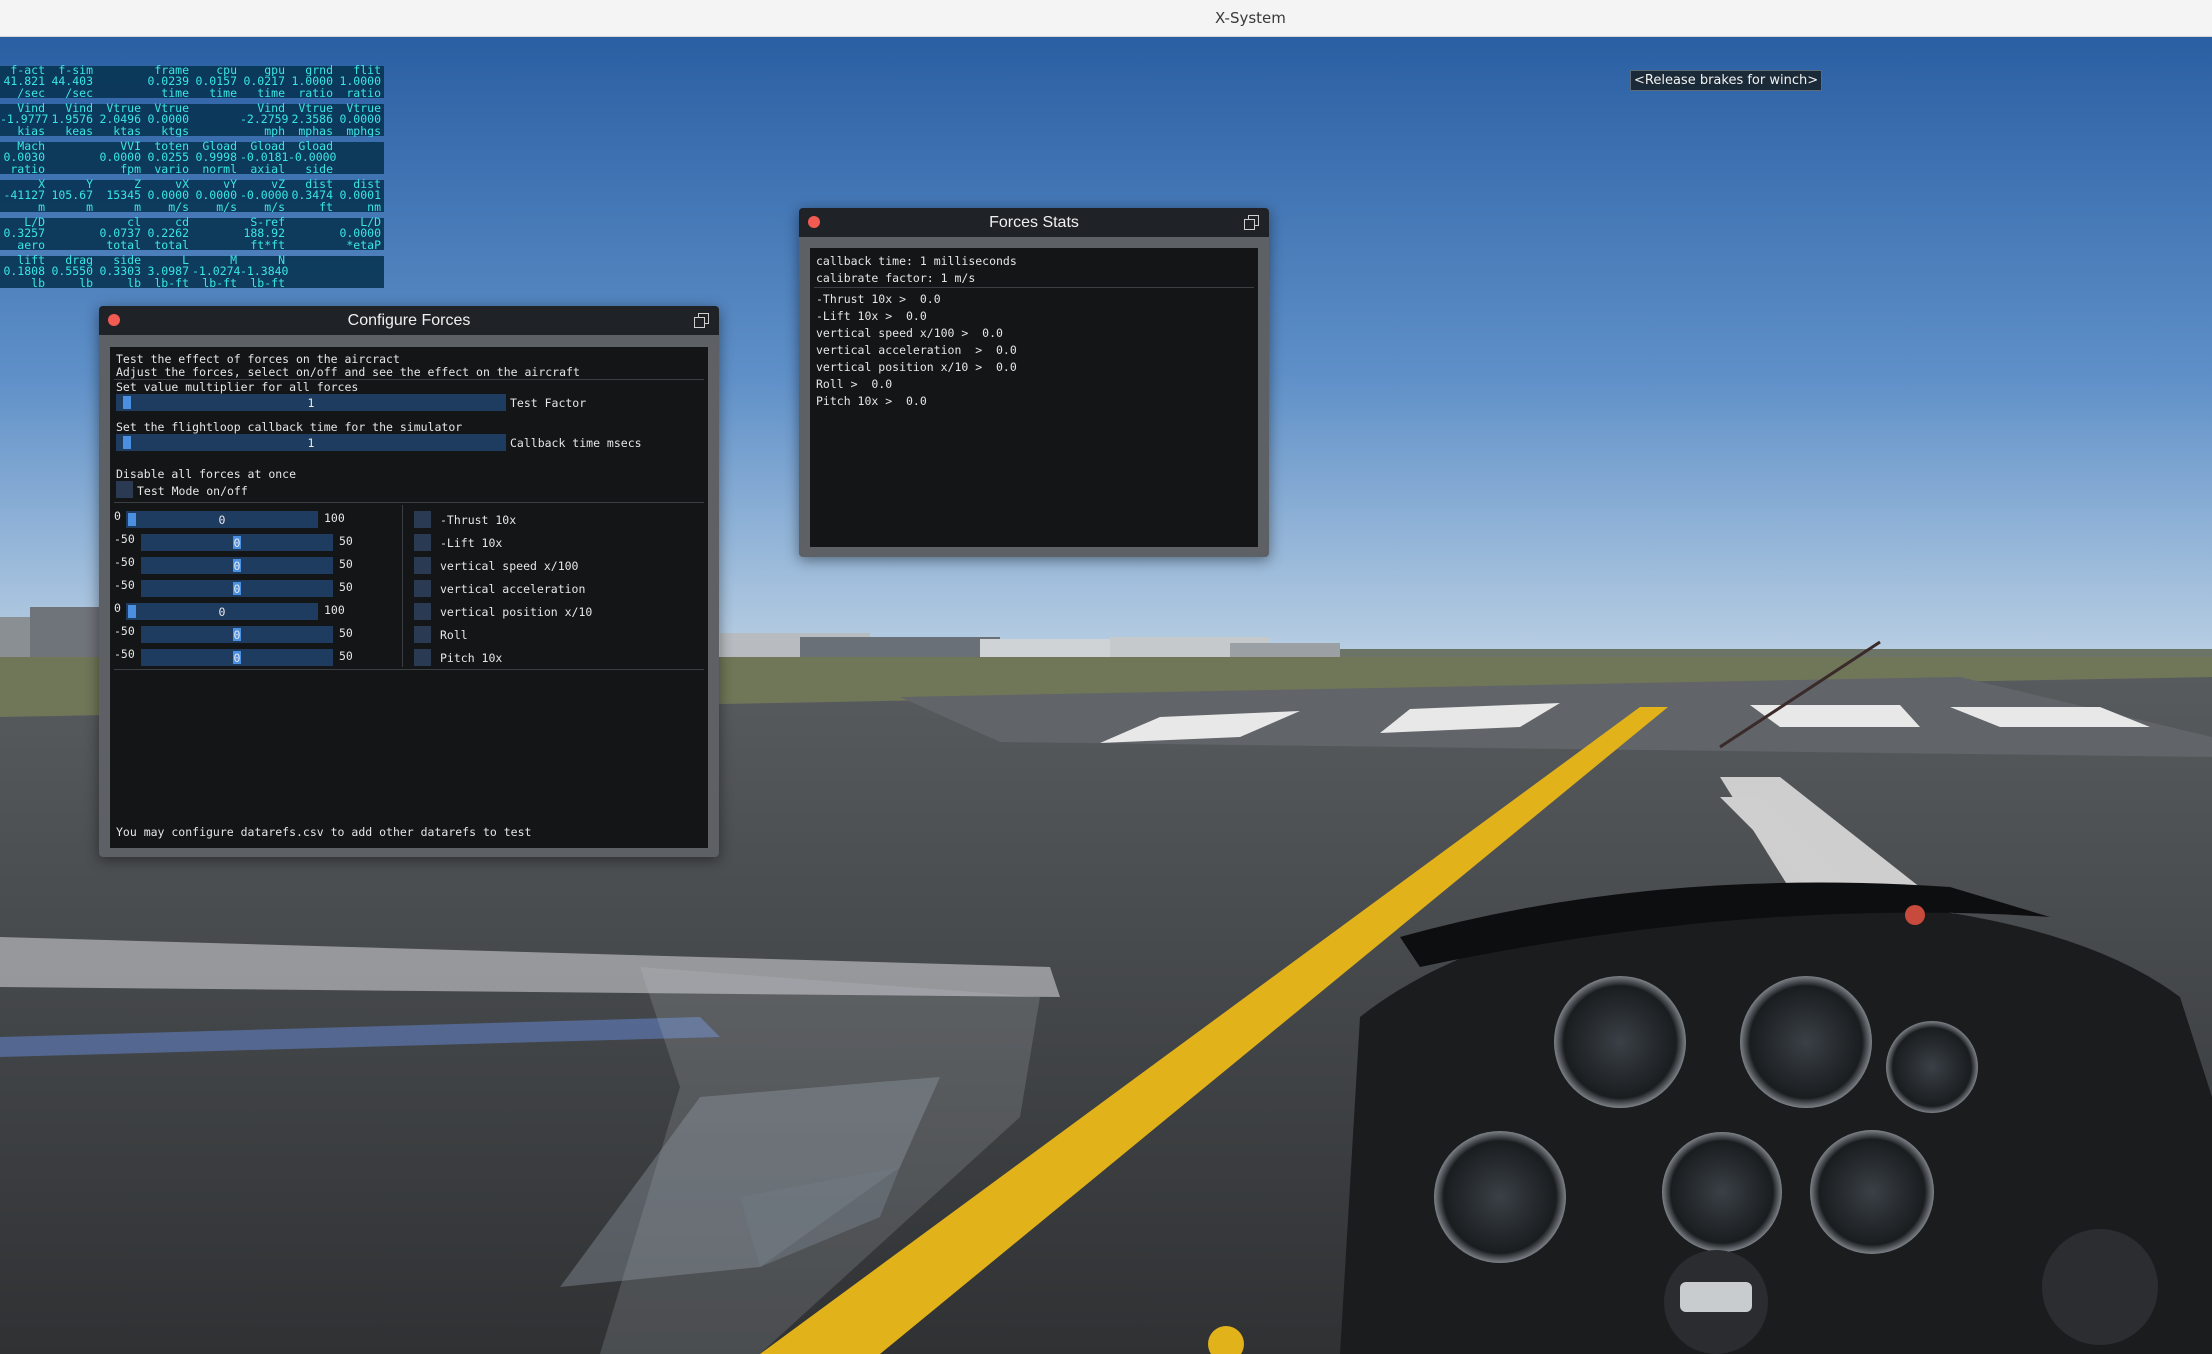 This screenshot has height=1354, width=2212. What do you see at coordinates (127, 131) in the screenshot?
I see `data-cell: ktas` at bounding box center [127, 131].